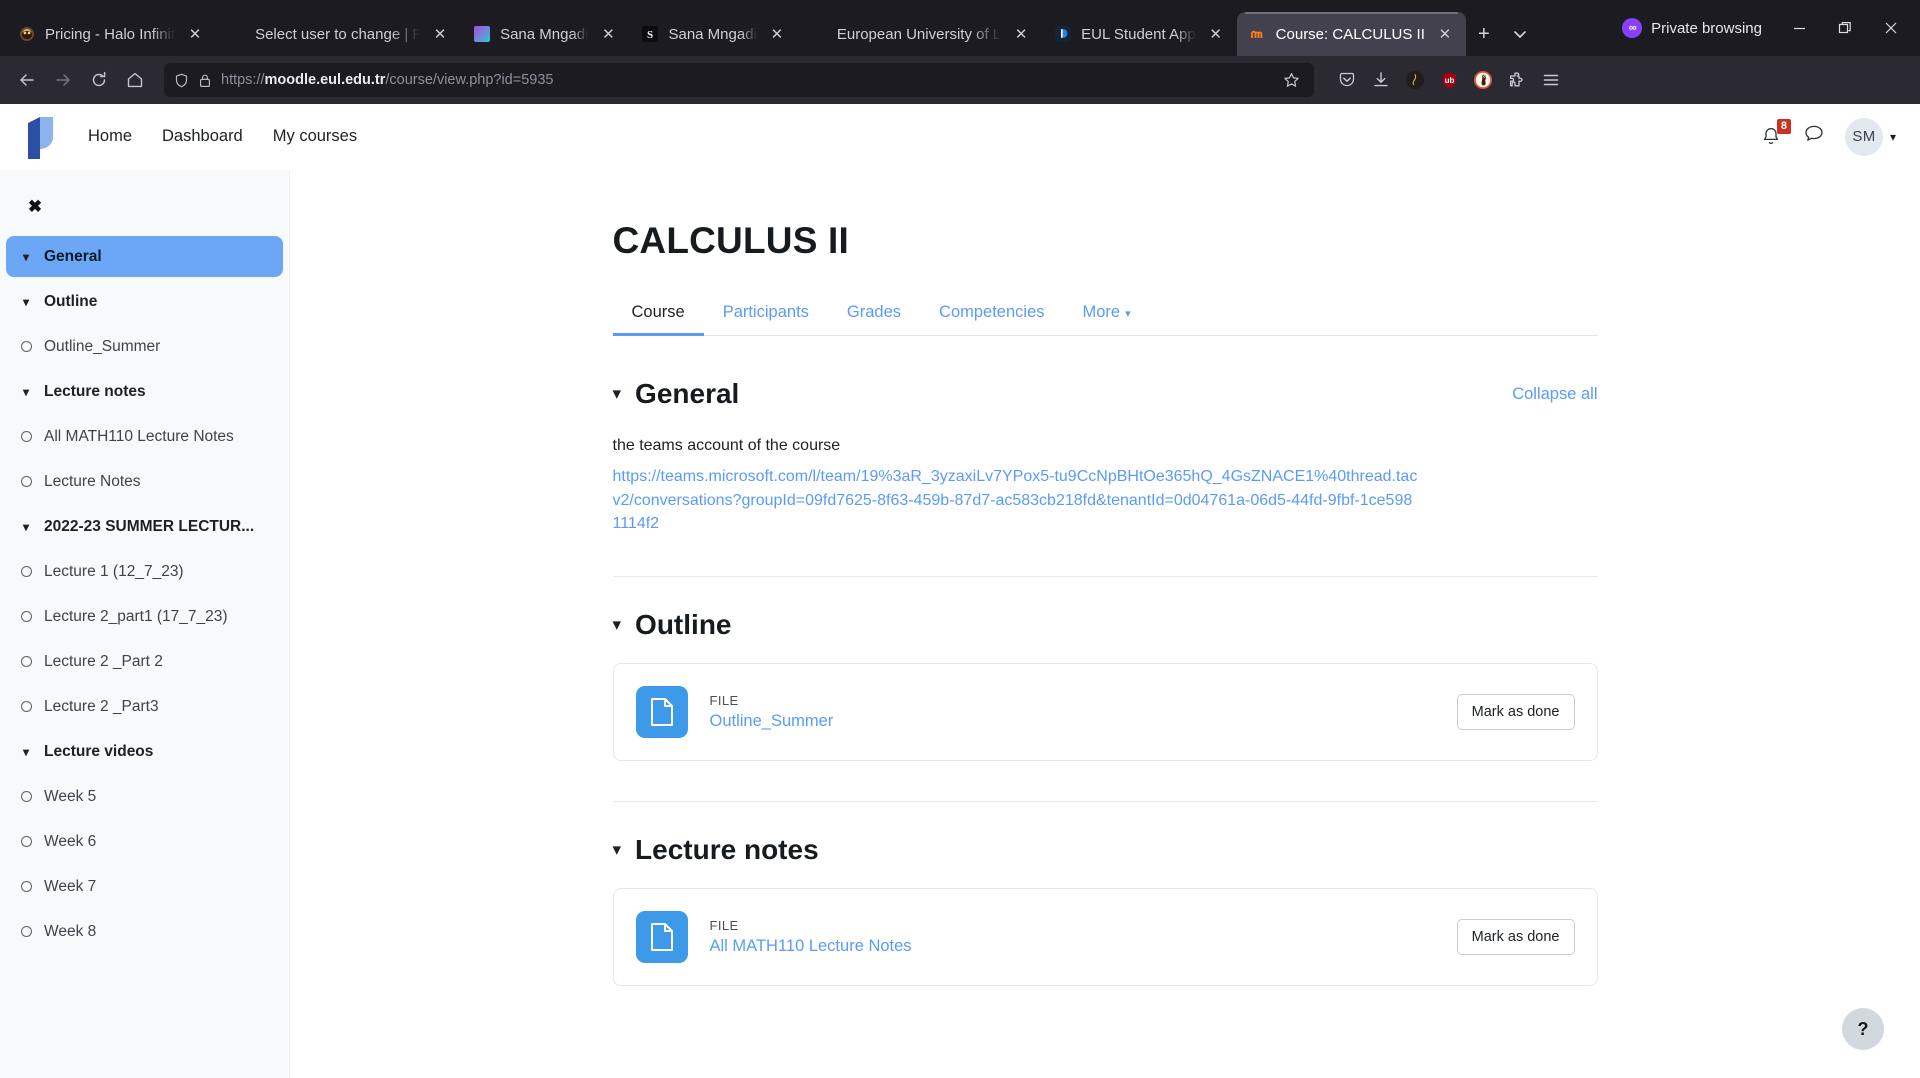 This screenshot has height=1078, width=1920. I want to click on sidebar-item-week-5: Week 5, so click(144, 796).